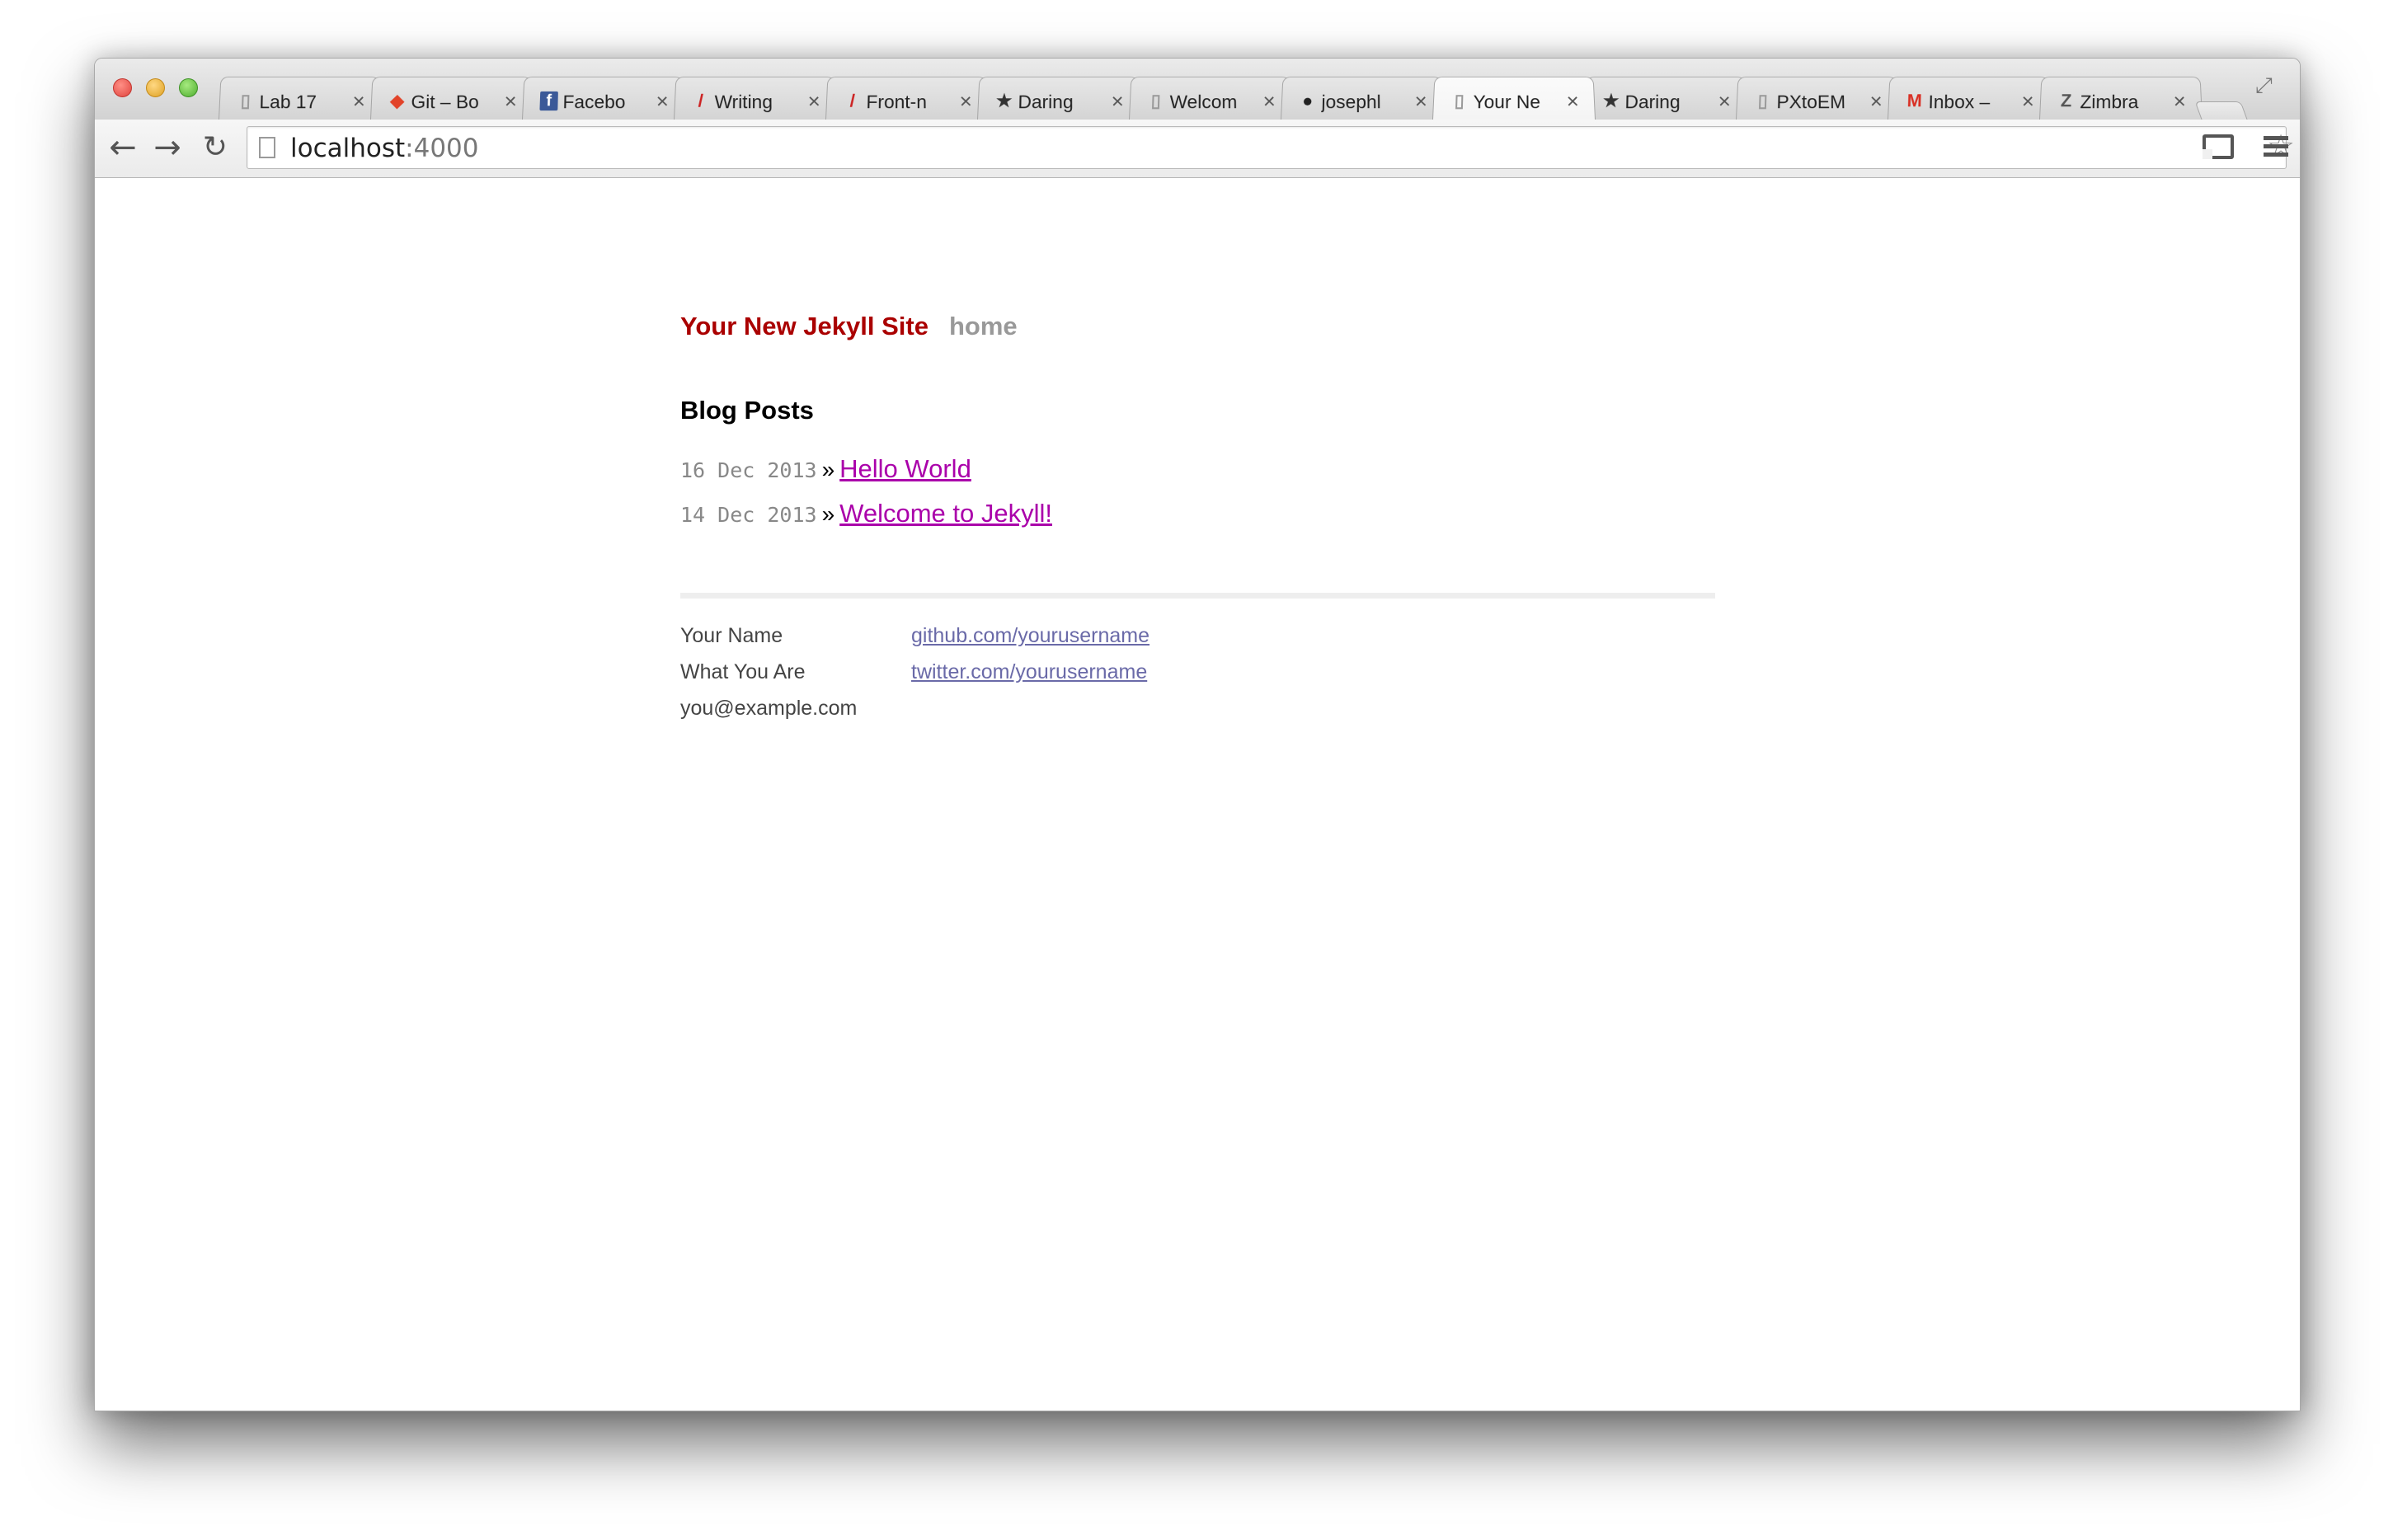 This screenshot has height=1540, width=2393. What do you see at coordinates (1811, 102) in the screenshot?
I see `tab-title: PXtoEM` at bounding box center [1811, 102].